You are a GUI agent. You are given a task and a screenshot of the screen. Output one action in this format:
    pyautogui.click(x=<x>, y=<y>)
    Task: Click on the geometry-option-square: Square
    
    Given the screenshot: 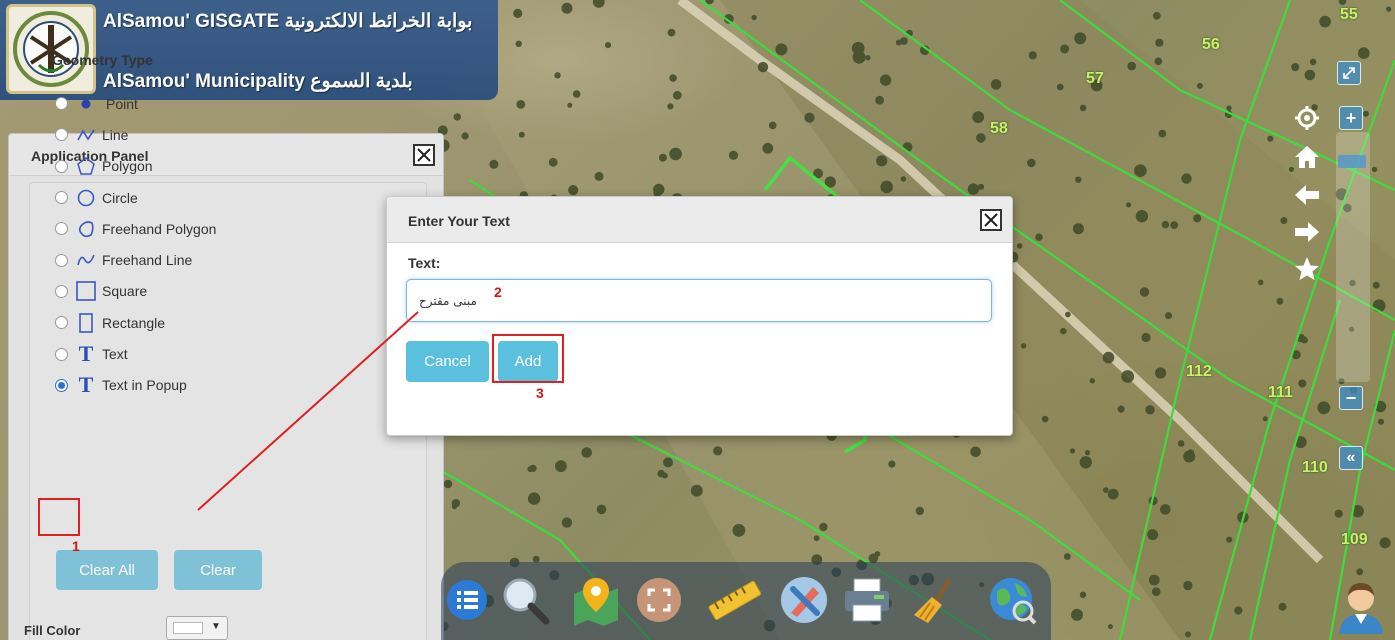 What is the action you would take?
    pyautogui.click(x=131, y=291)
    